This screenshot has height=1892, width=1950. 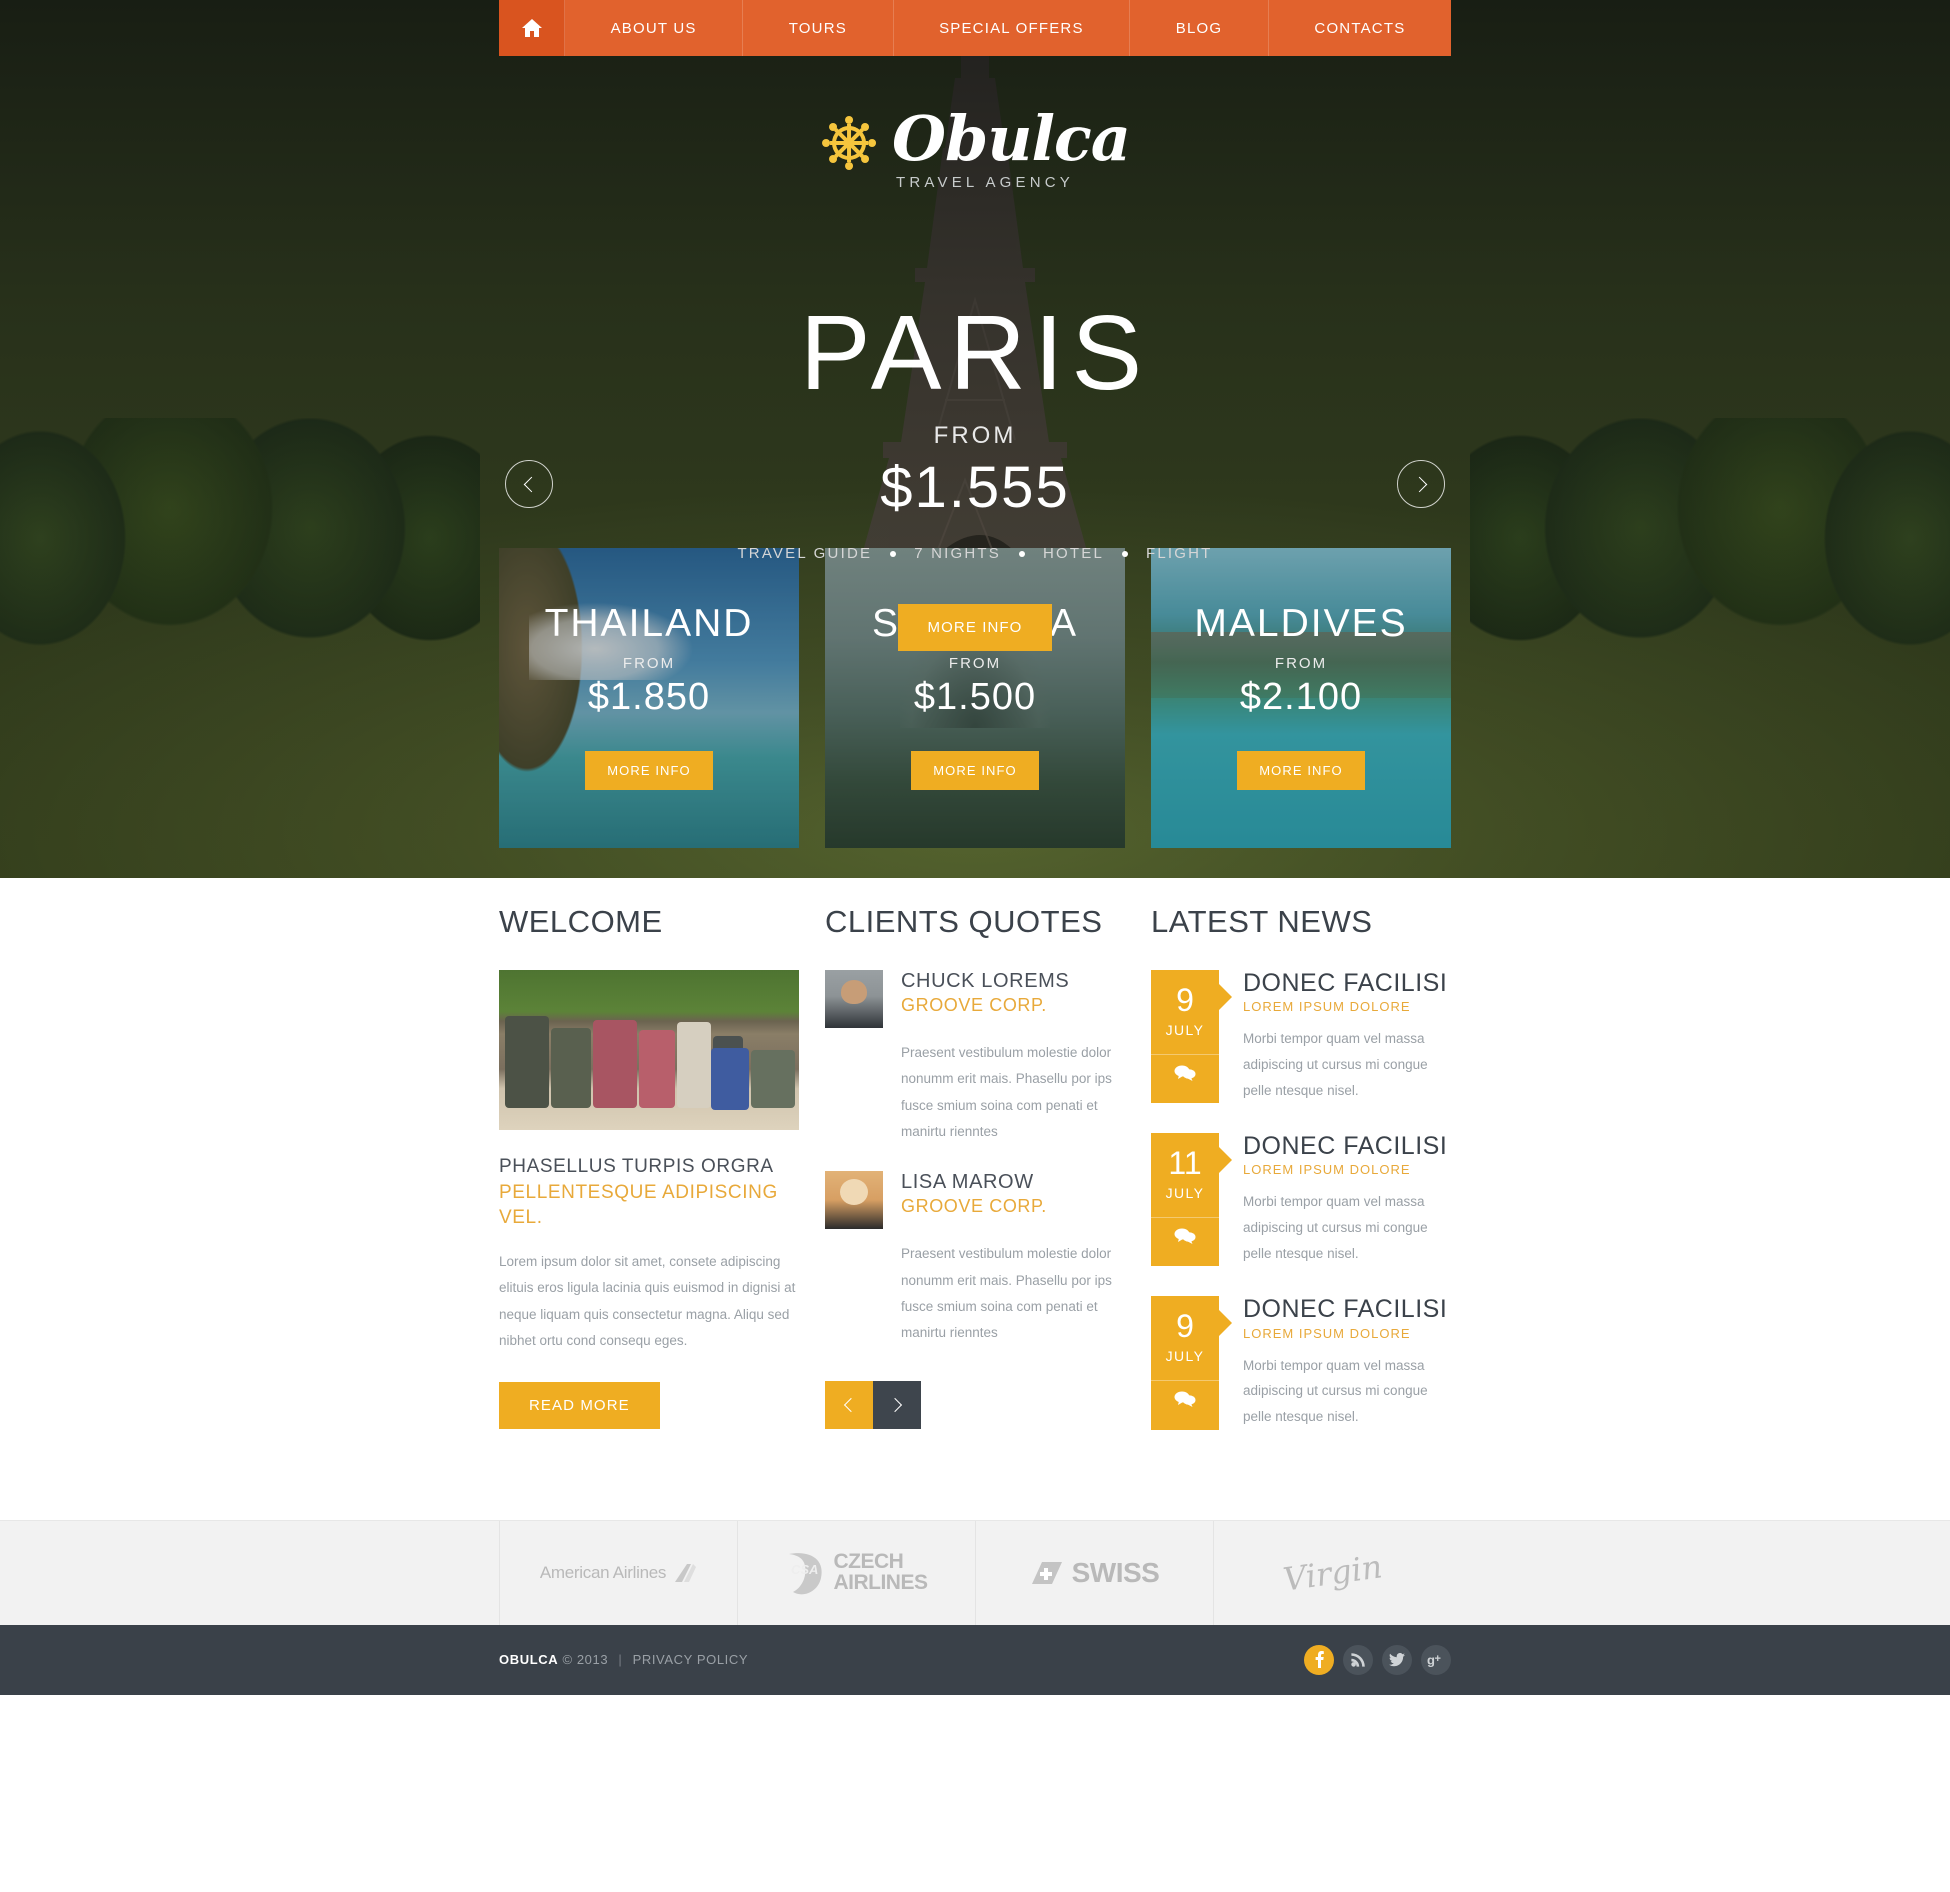 I want to click on partner-swiss: SWISS, so click(x=1095, y=1572).